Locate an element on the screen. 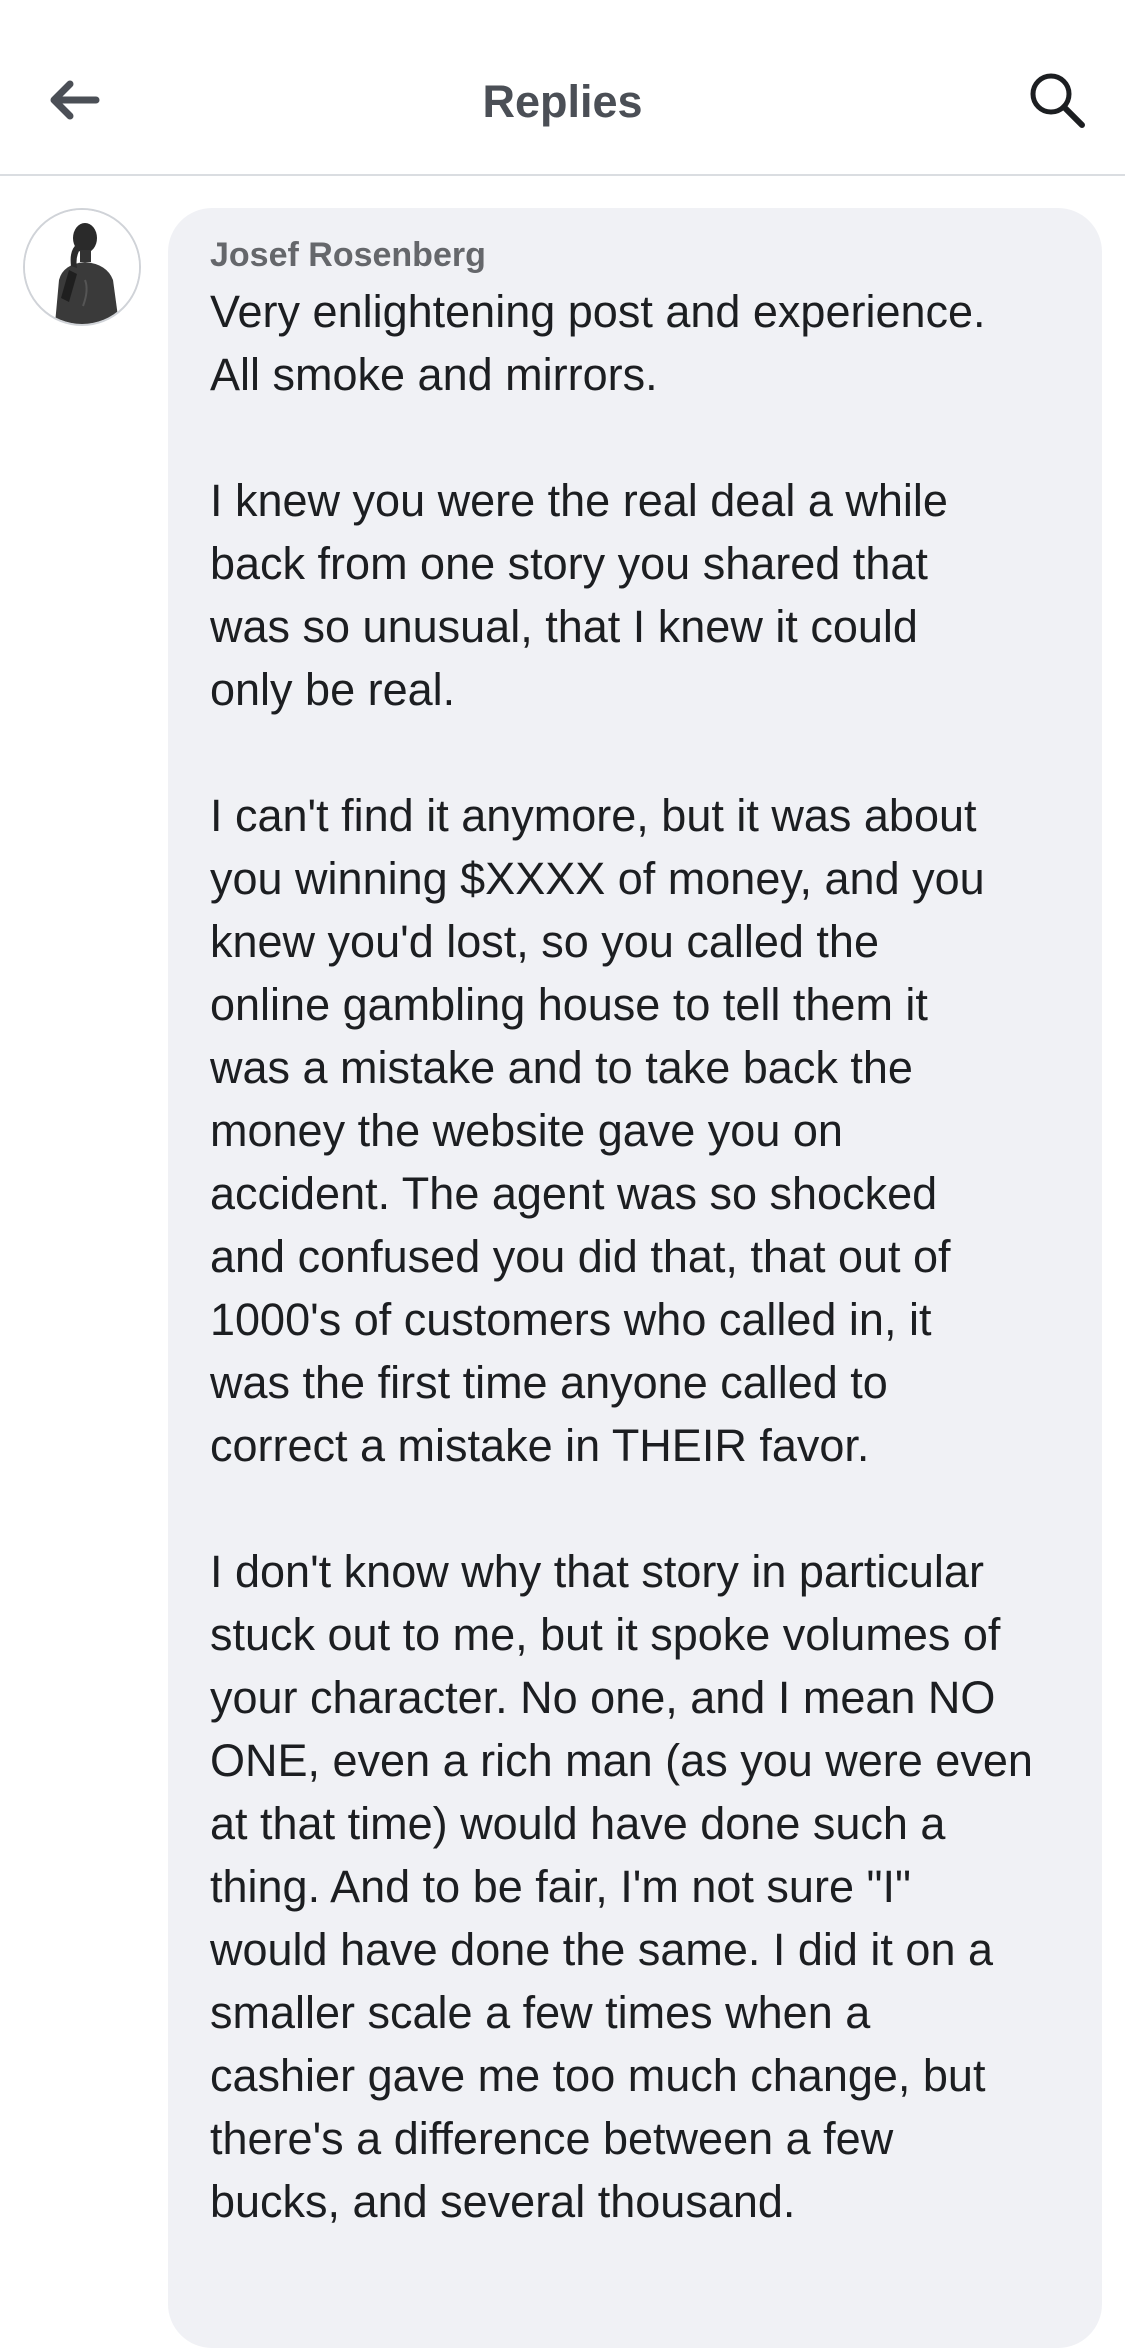  avatar is located at coordinates (82, 267).